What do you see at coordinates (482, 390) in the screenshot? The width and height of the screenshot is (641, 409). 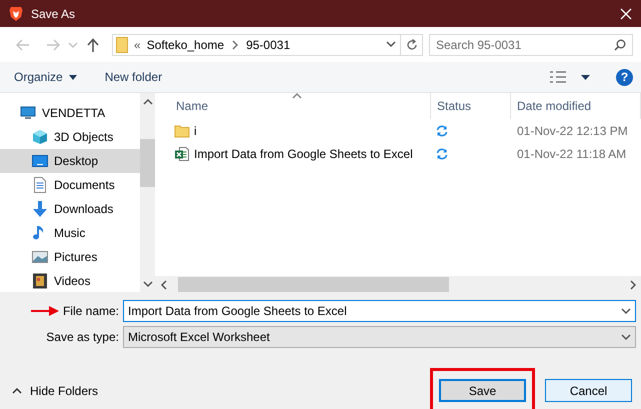 I see `dialog-button: Save` at bounding box center [482, 390].